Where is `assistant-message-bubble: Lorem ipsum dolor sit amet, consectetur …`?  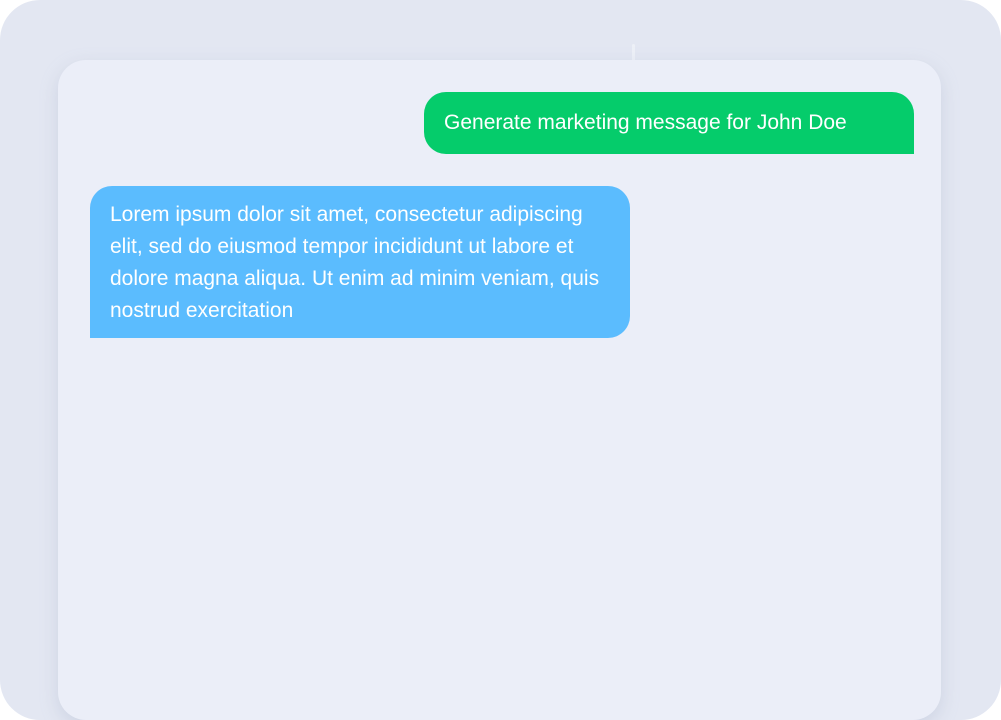
assistant-message-bubble: Lorem ipsum dolor sit amet, consectetur … is located at coordinates (360, 262).